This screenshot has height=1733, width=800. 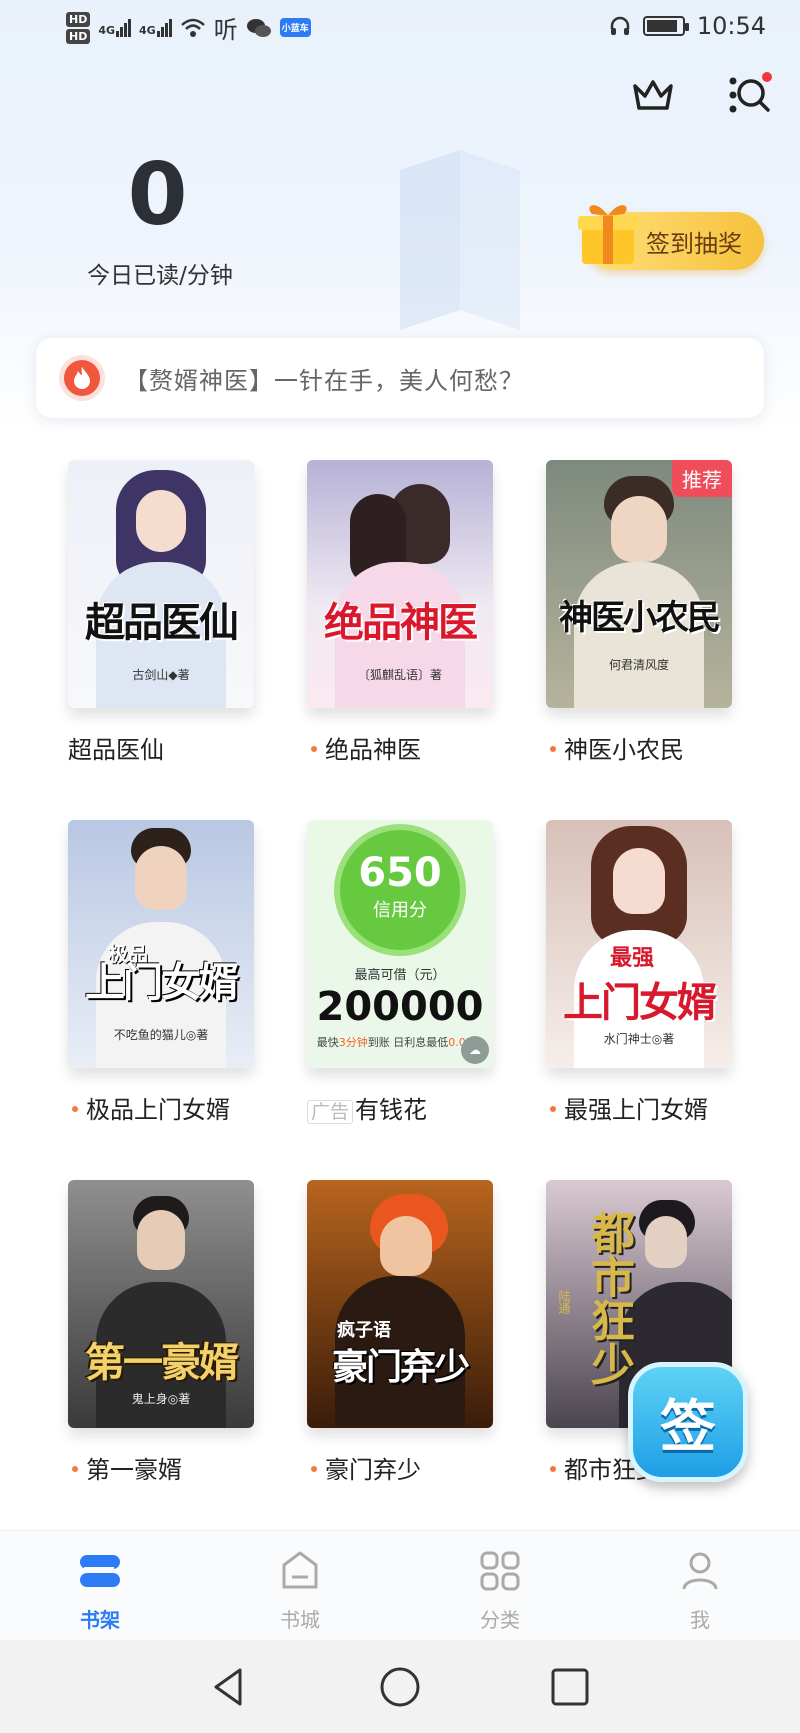 What do you see at coordinates (500, 1571) in the screenshot?
I see `category-icon` at bounding box center [500, 1571].